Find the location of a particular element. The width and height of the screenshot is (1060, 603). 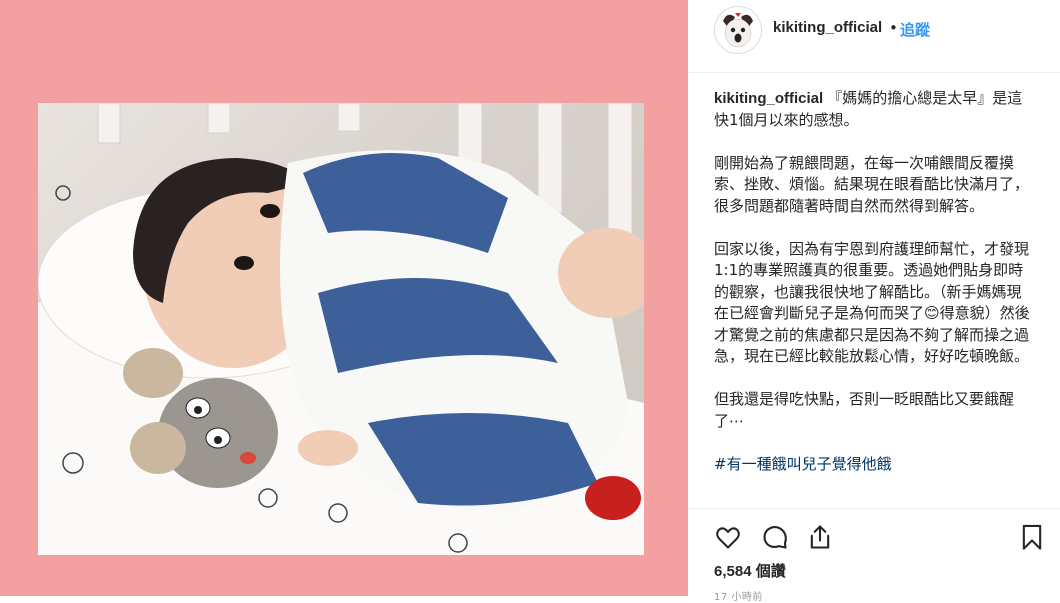

red-toy is located at coordinates (613, 498).